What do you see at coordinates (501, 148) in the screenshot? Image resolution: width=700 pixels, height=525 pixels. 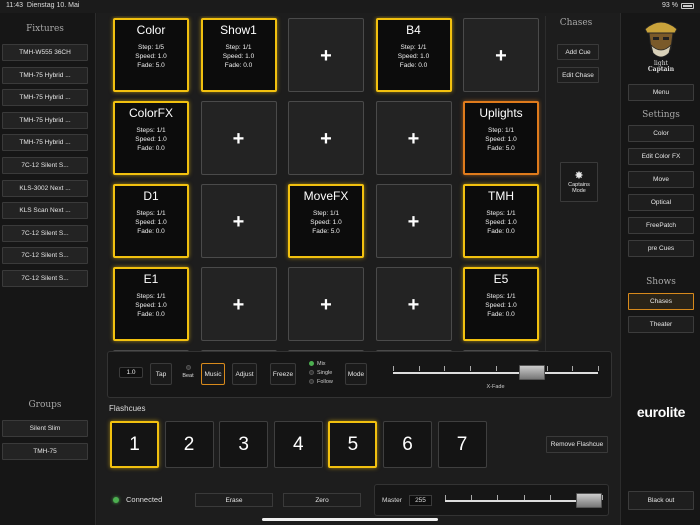 I see `cue-fade: Fade: 5.0` at bounding box center [501, 148].